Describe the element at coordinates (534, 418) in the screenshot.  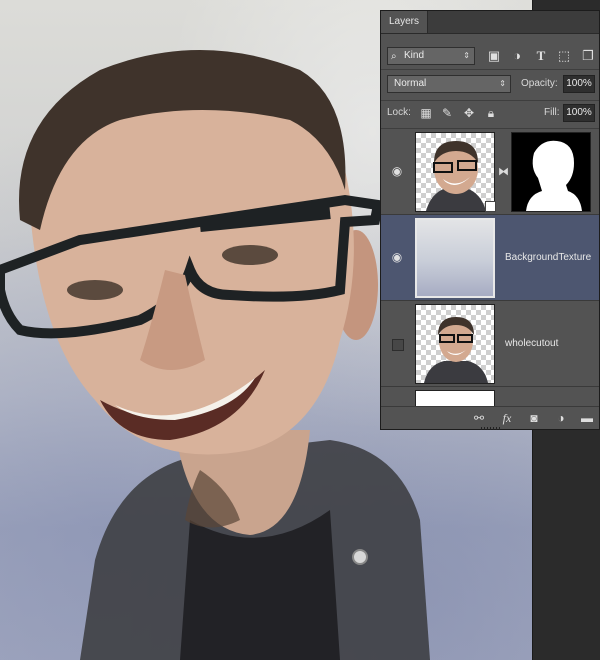
I see `add-mask-icon: ◙` at that location.